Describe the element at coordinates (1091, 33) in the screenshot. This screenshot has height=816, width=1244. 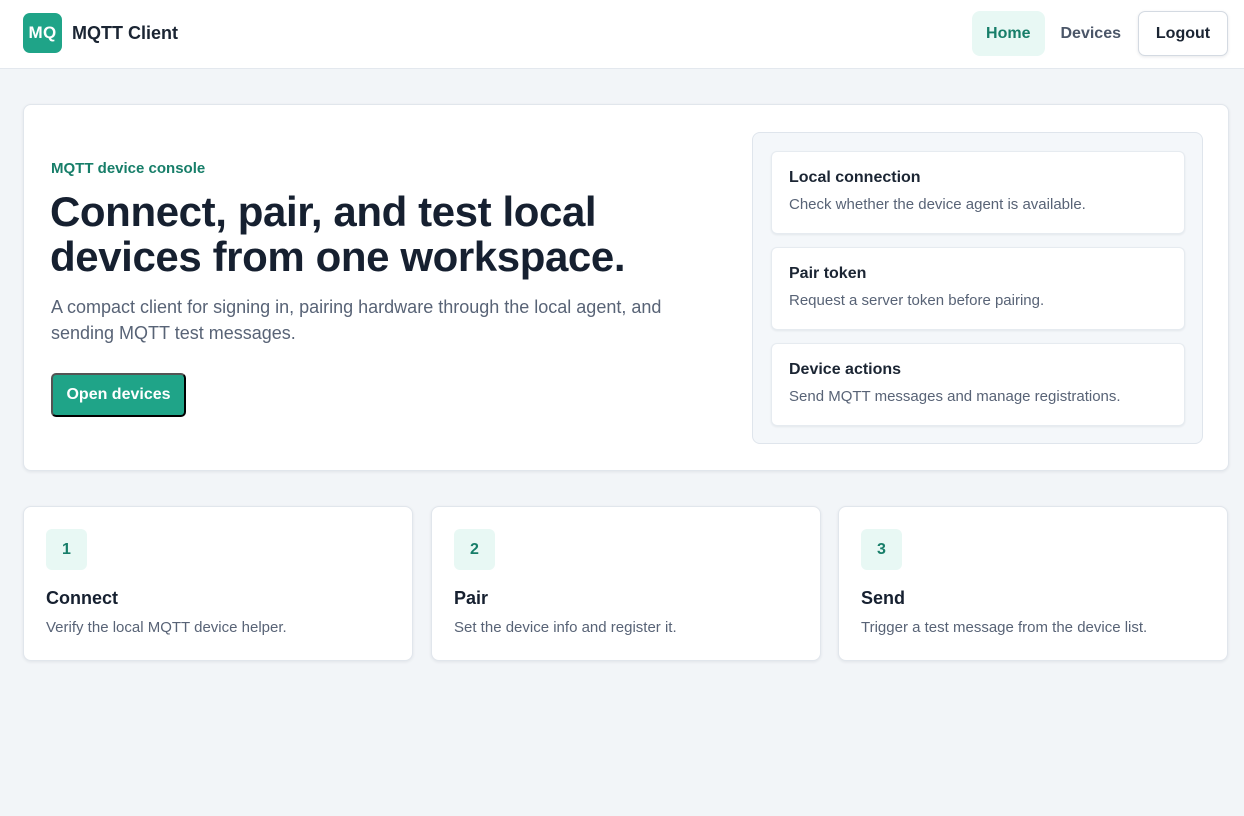
I see `nav-devices-link: Devices` at that location.